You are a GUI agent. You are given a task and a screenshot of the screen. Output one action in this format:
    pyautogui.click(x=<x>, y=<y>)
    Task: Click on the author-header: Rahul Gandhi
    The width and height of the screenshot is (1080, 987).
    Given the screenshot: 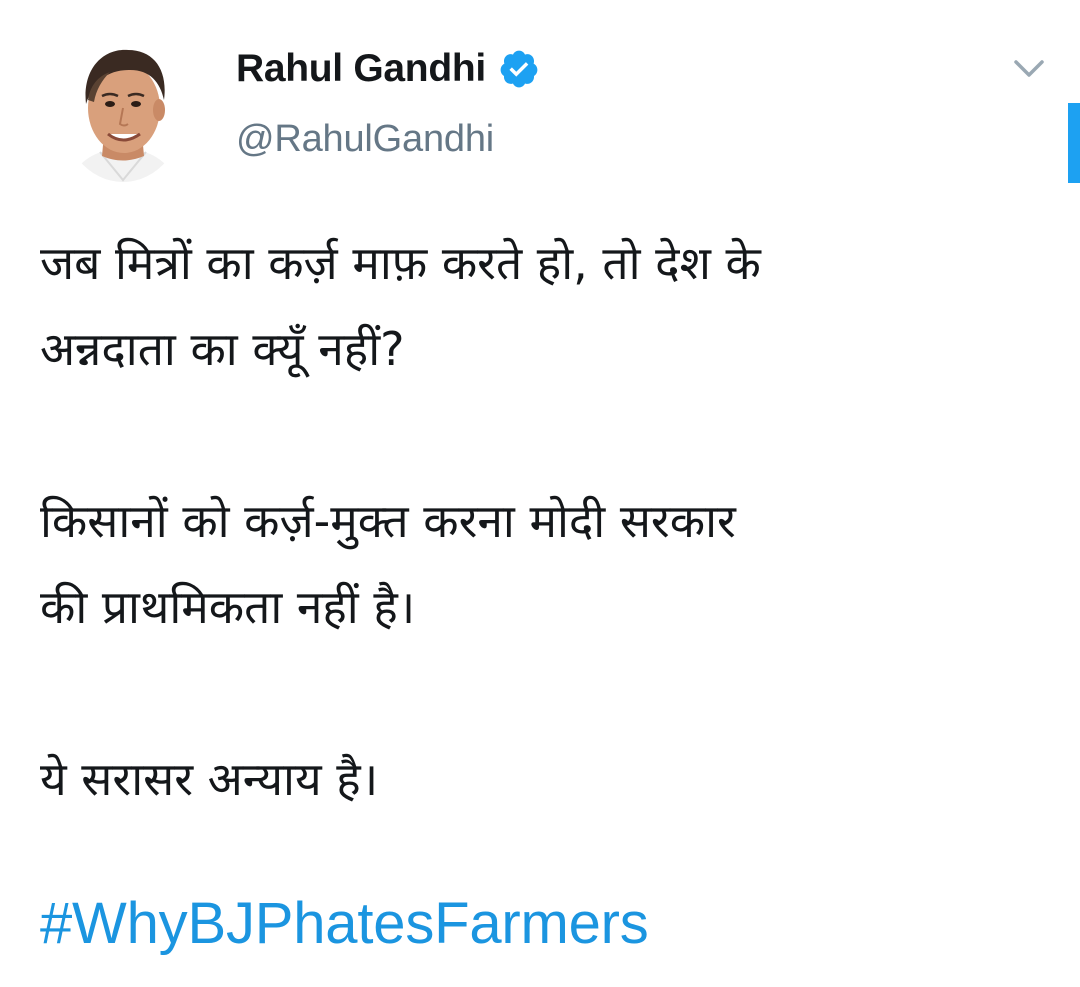 What is the action you would take?
    pyautogui.click(x=388, y=69)
    